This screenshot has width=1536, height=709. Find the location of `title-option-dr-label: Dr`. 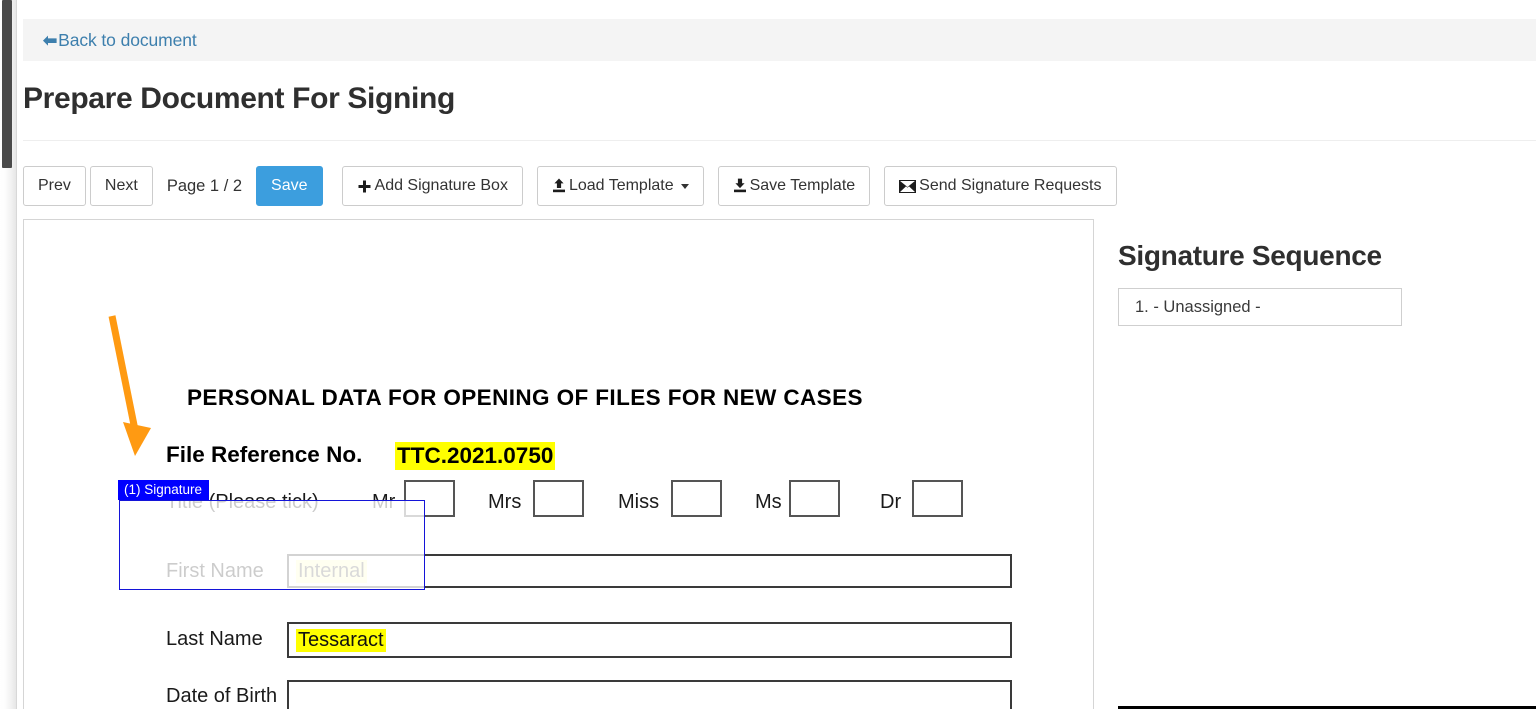

title-option-dr-label: Dr is located at coordinates (891, 502).